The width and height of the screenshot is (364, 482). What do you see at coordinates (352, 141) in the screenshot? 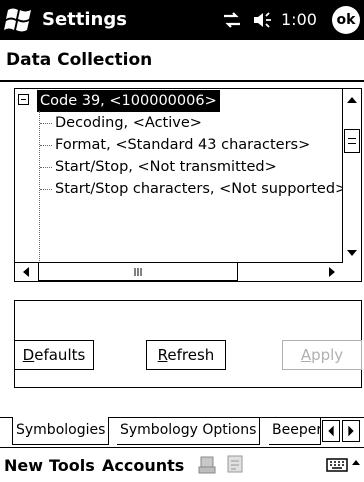
I see `vertical-scroll-thumb` at bounding box center [352, 141].